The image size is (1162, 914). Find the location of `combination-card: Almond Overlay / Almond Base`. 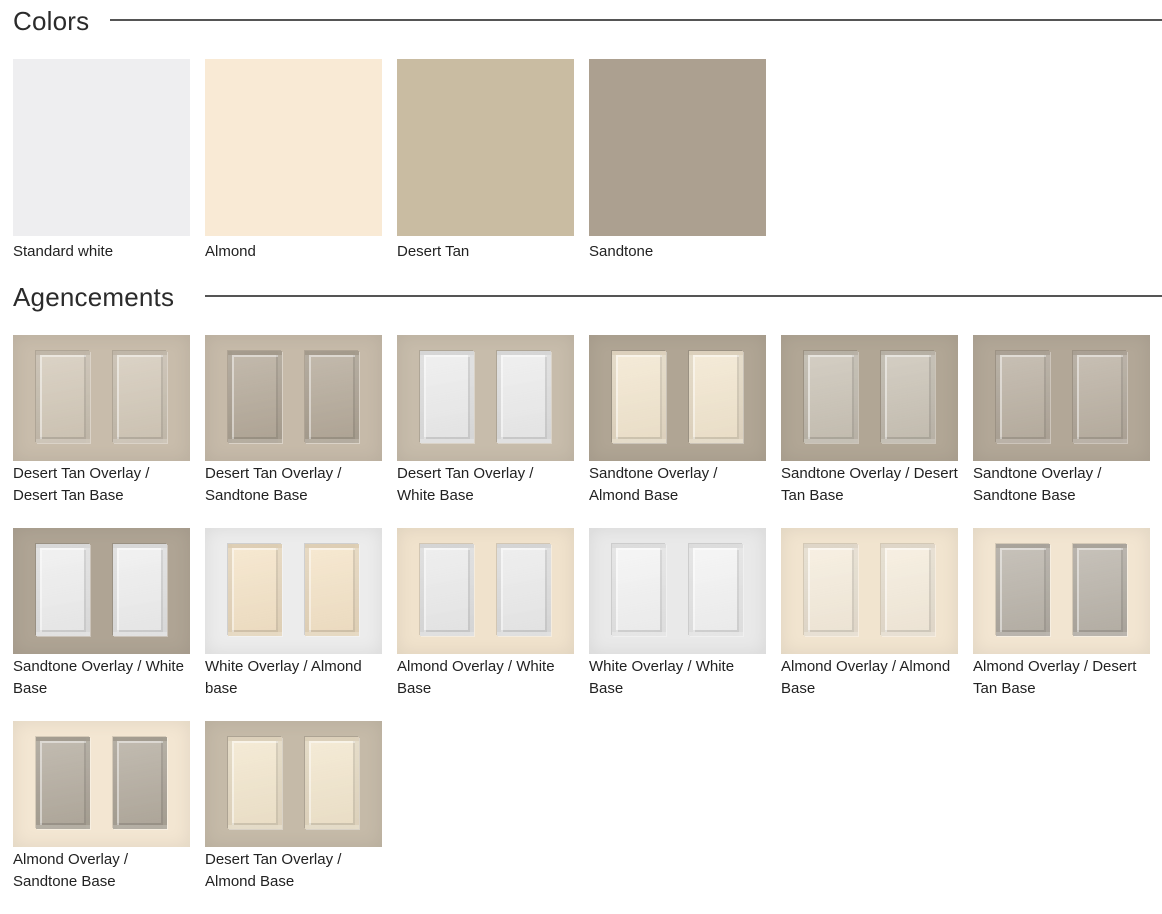

combination-card: Almond Overlay / Almond Base is located at coordinates (869, 624).